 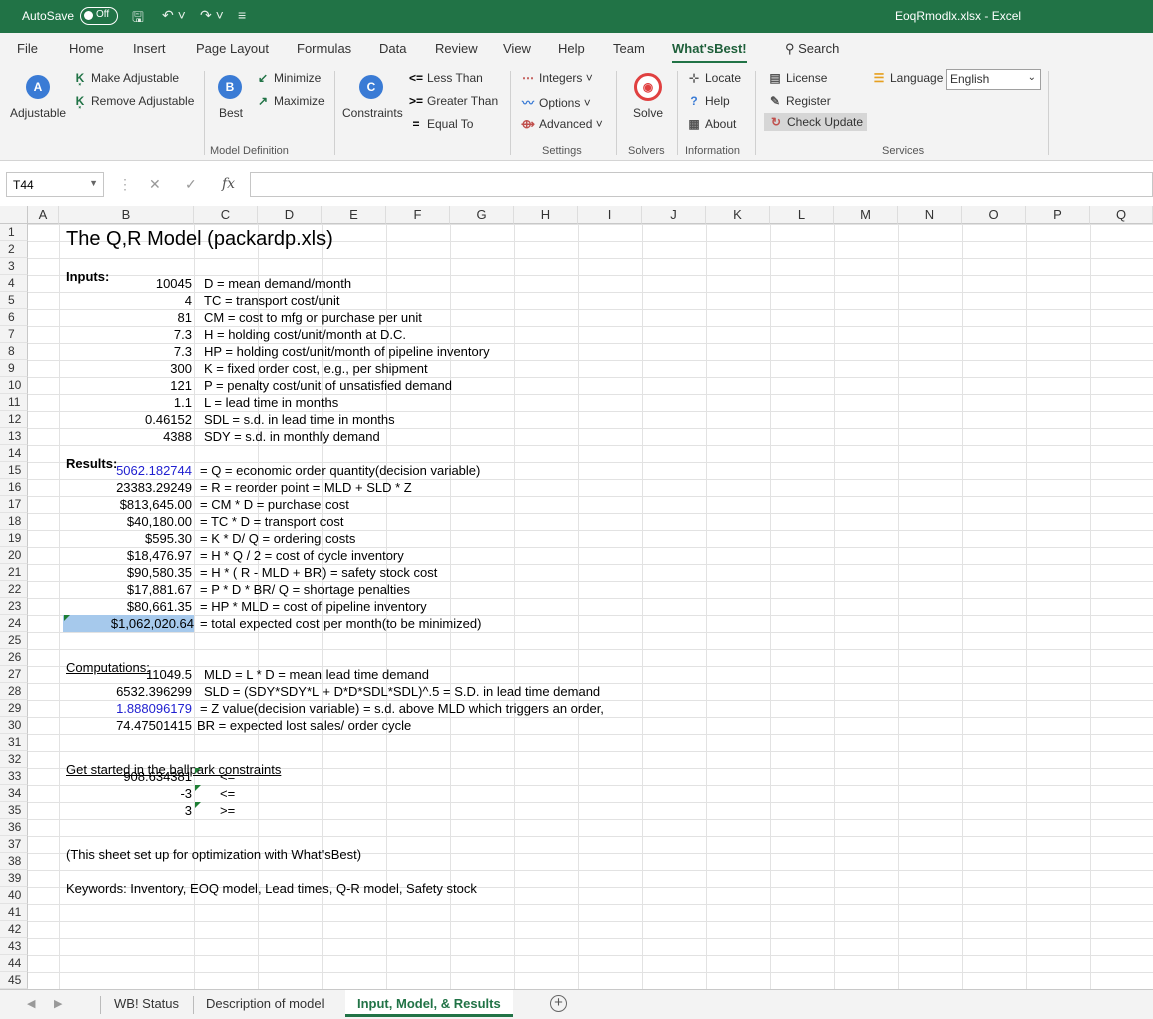 What do you see at coordinates (14, 317) in the screenshot?
I see `row-header-6: 6` at bounding box center [14, 317].